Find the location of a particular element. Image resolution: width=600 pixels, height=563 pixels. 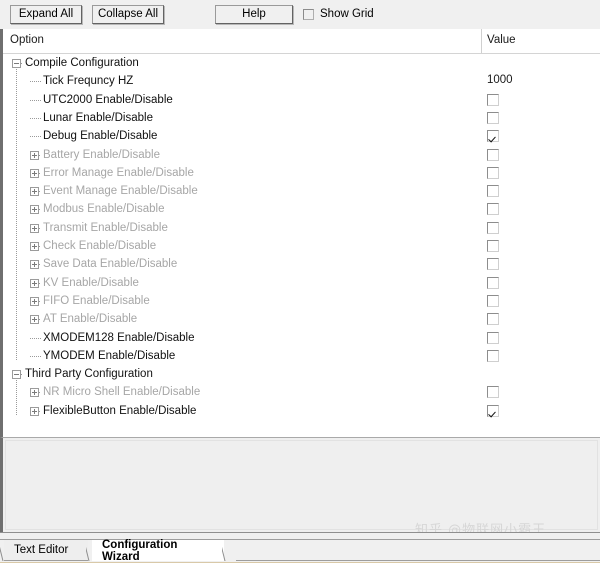

tree-row-label: Third Party Configuration is located at coordinates (89, 374).